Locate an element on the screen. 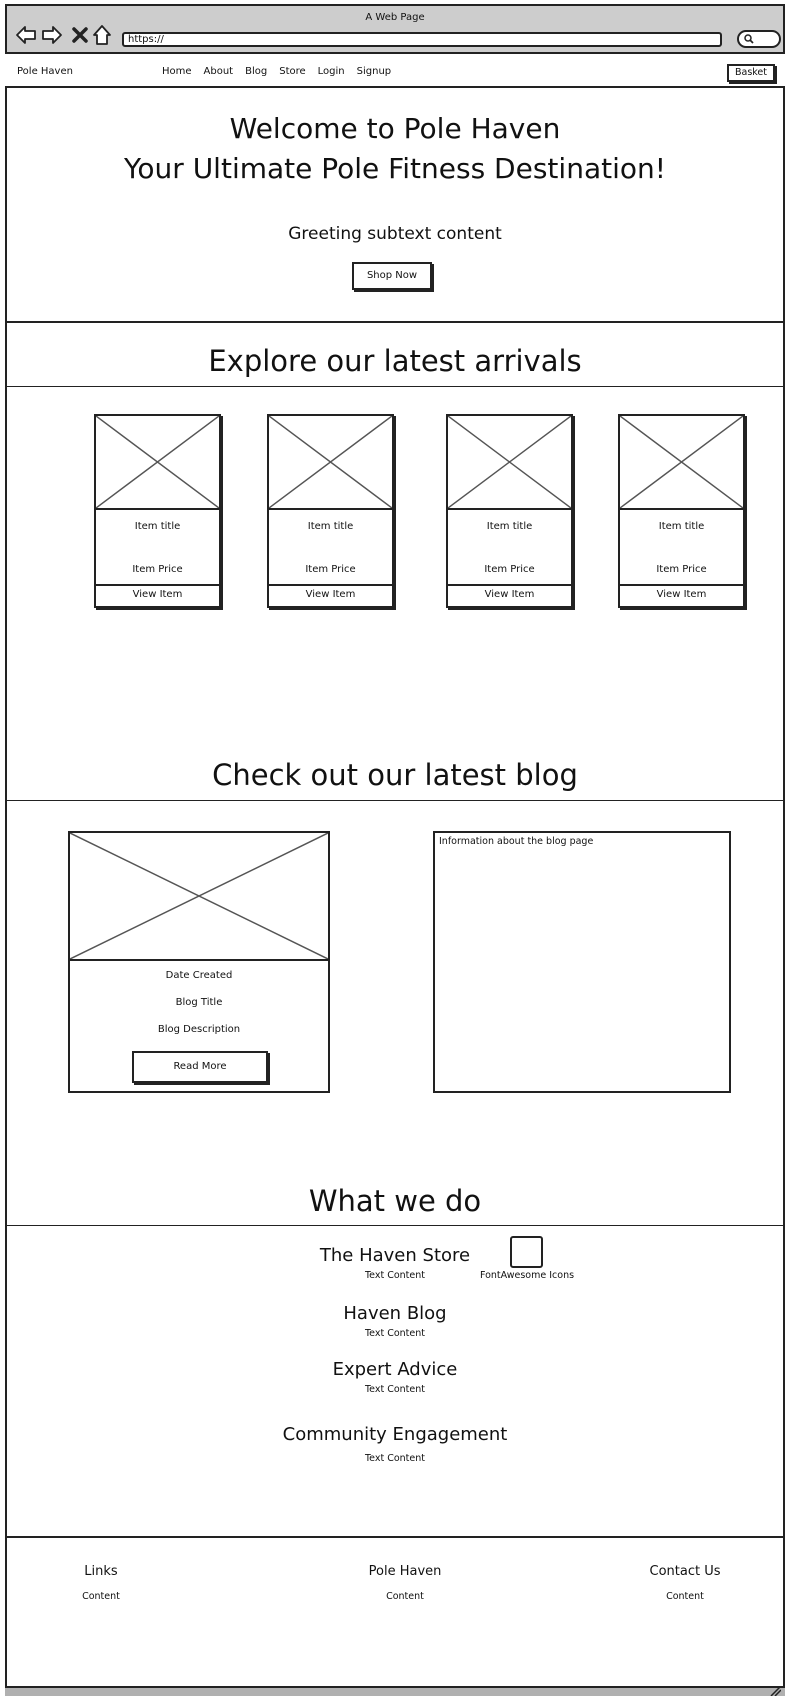 This screenshot has height=1698, width=788. hero-title-line2: Your Ultimate Pole Fitness Destination! is located at coordinates (395, 168).